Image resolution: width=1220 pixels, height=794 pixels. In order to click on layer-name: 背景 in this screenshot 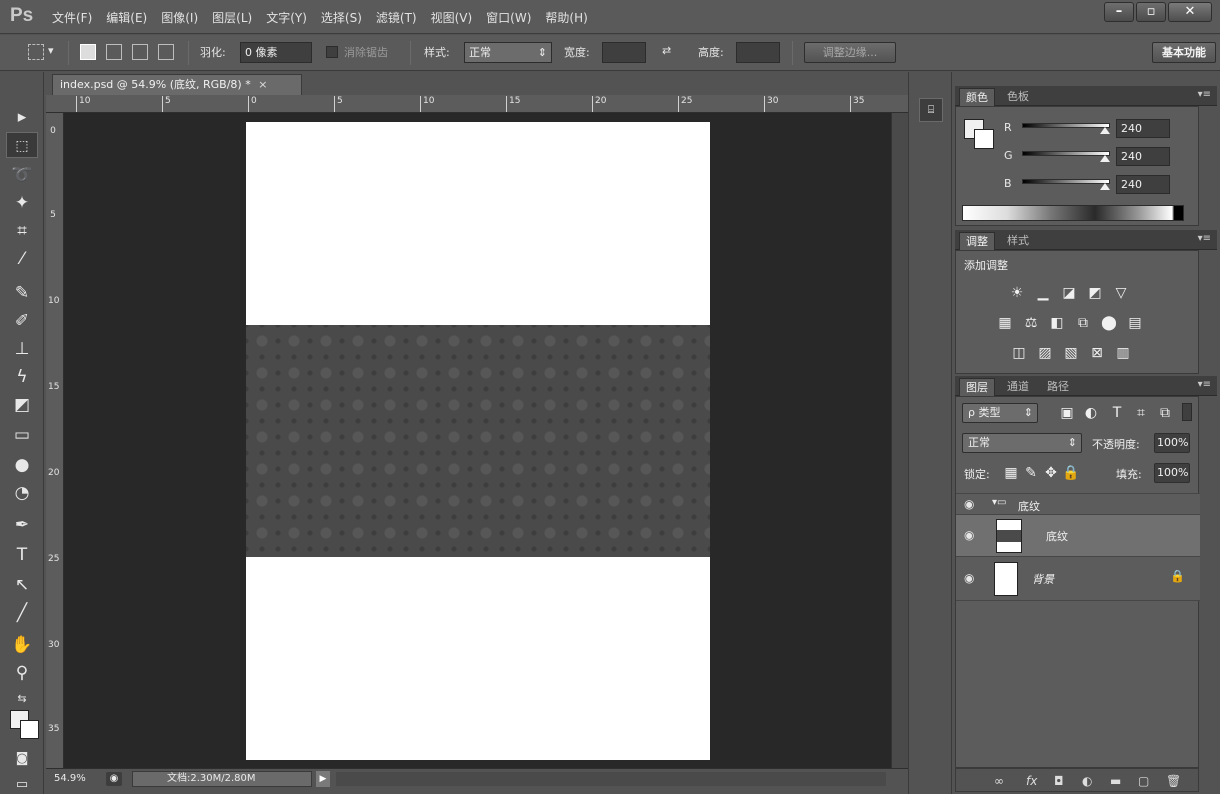, I will do `click(1043, 579)`.